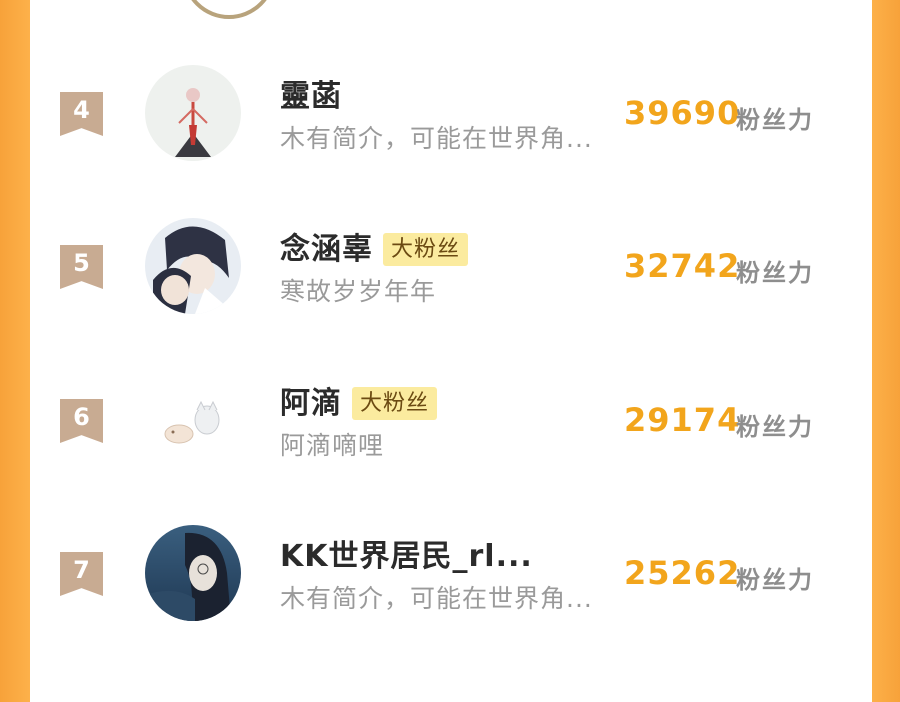 The image size is (900, 702). What do you see at coordinates (311, 93) in the screenshot?
I see `user-name: 靈菡` at bounding box center [311, 93].